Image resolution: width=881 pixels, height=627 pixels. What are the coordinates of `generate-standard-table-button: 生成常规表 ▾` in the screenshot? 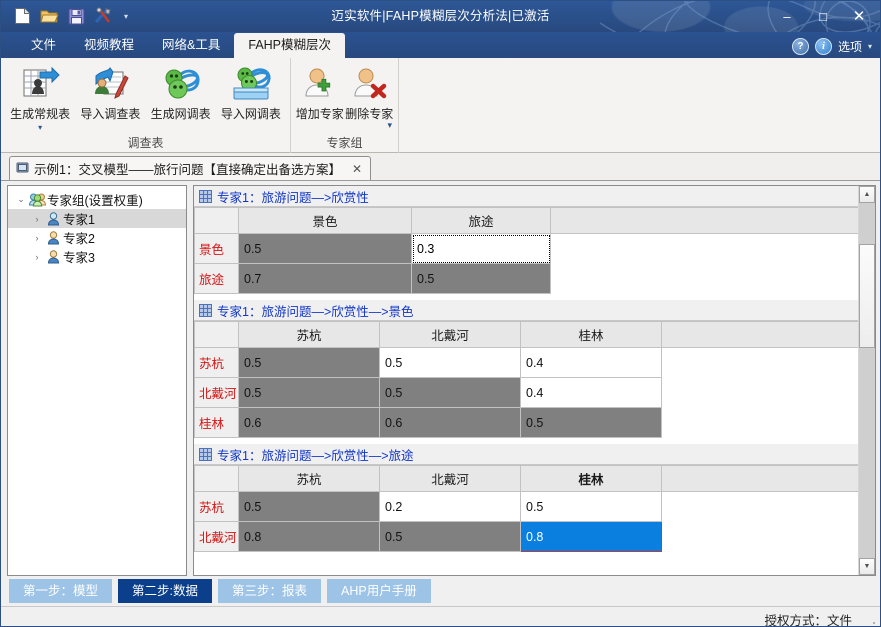 It's located at (40, 96).